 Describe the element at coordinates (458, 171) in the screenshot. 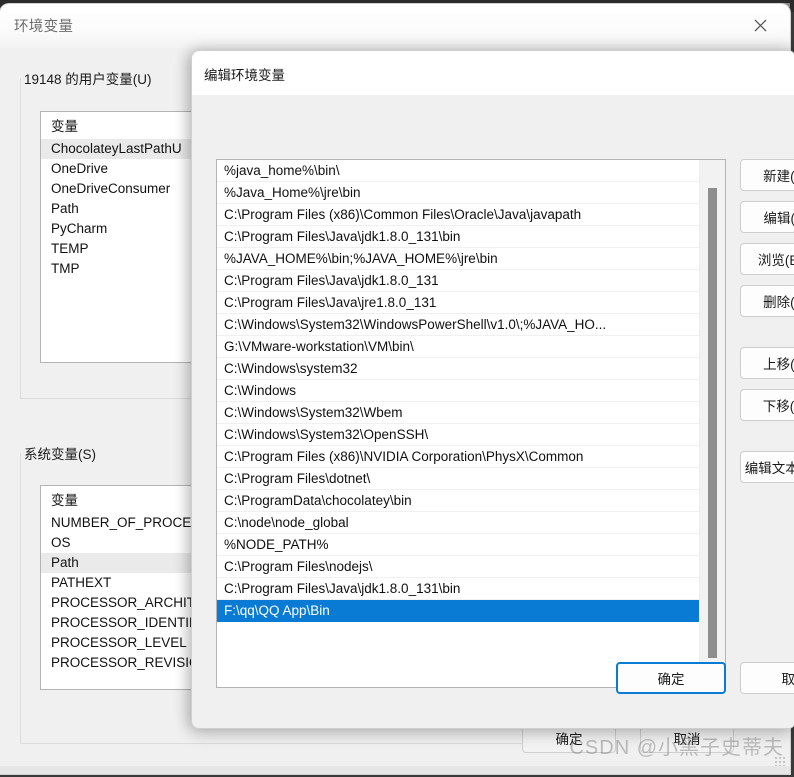

I see `path-row: %java_home%\bin\` at that location.